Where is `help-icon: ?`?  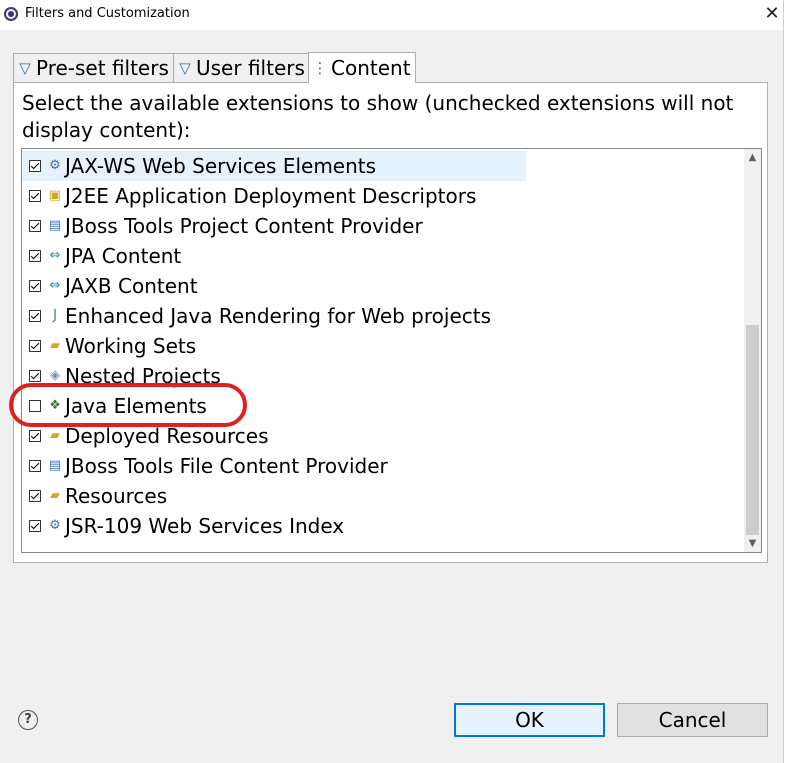
help-icon: ? is located at coordinates (28, 720).